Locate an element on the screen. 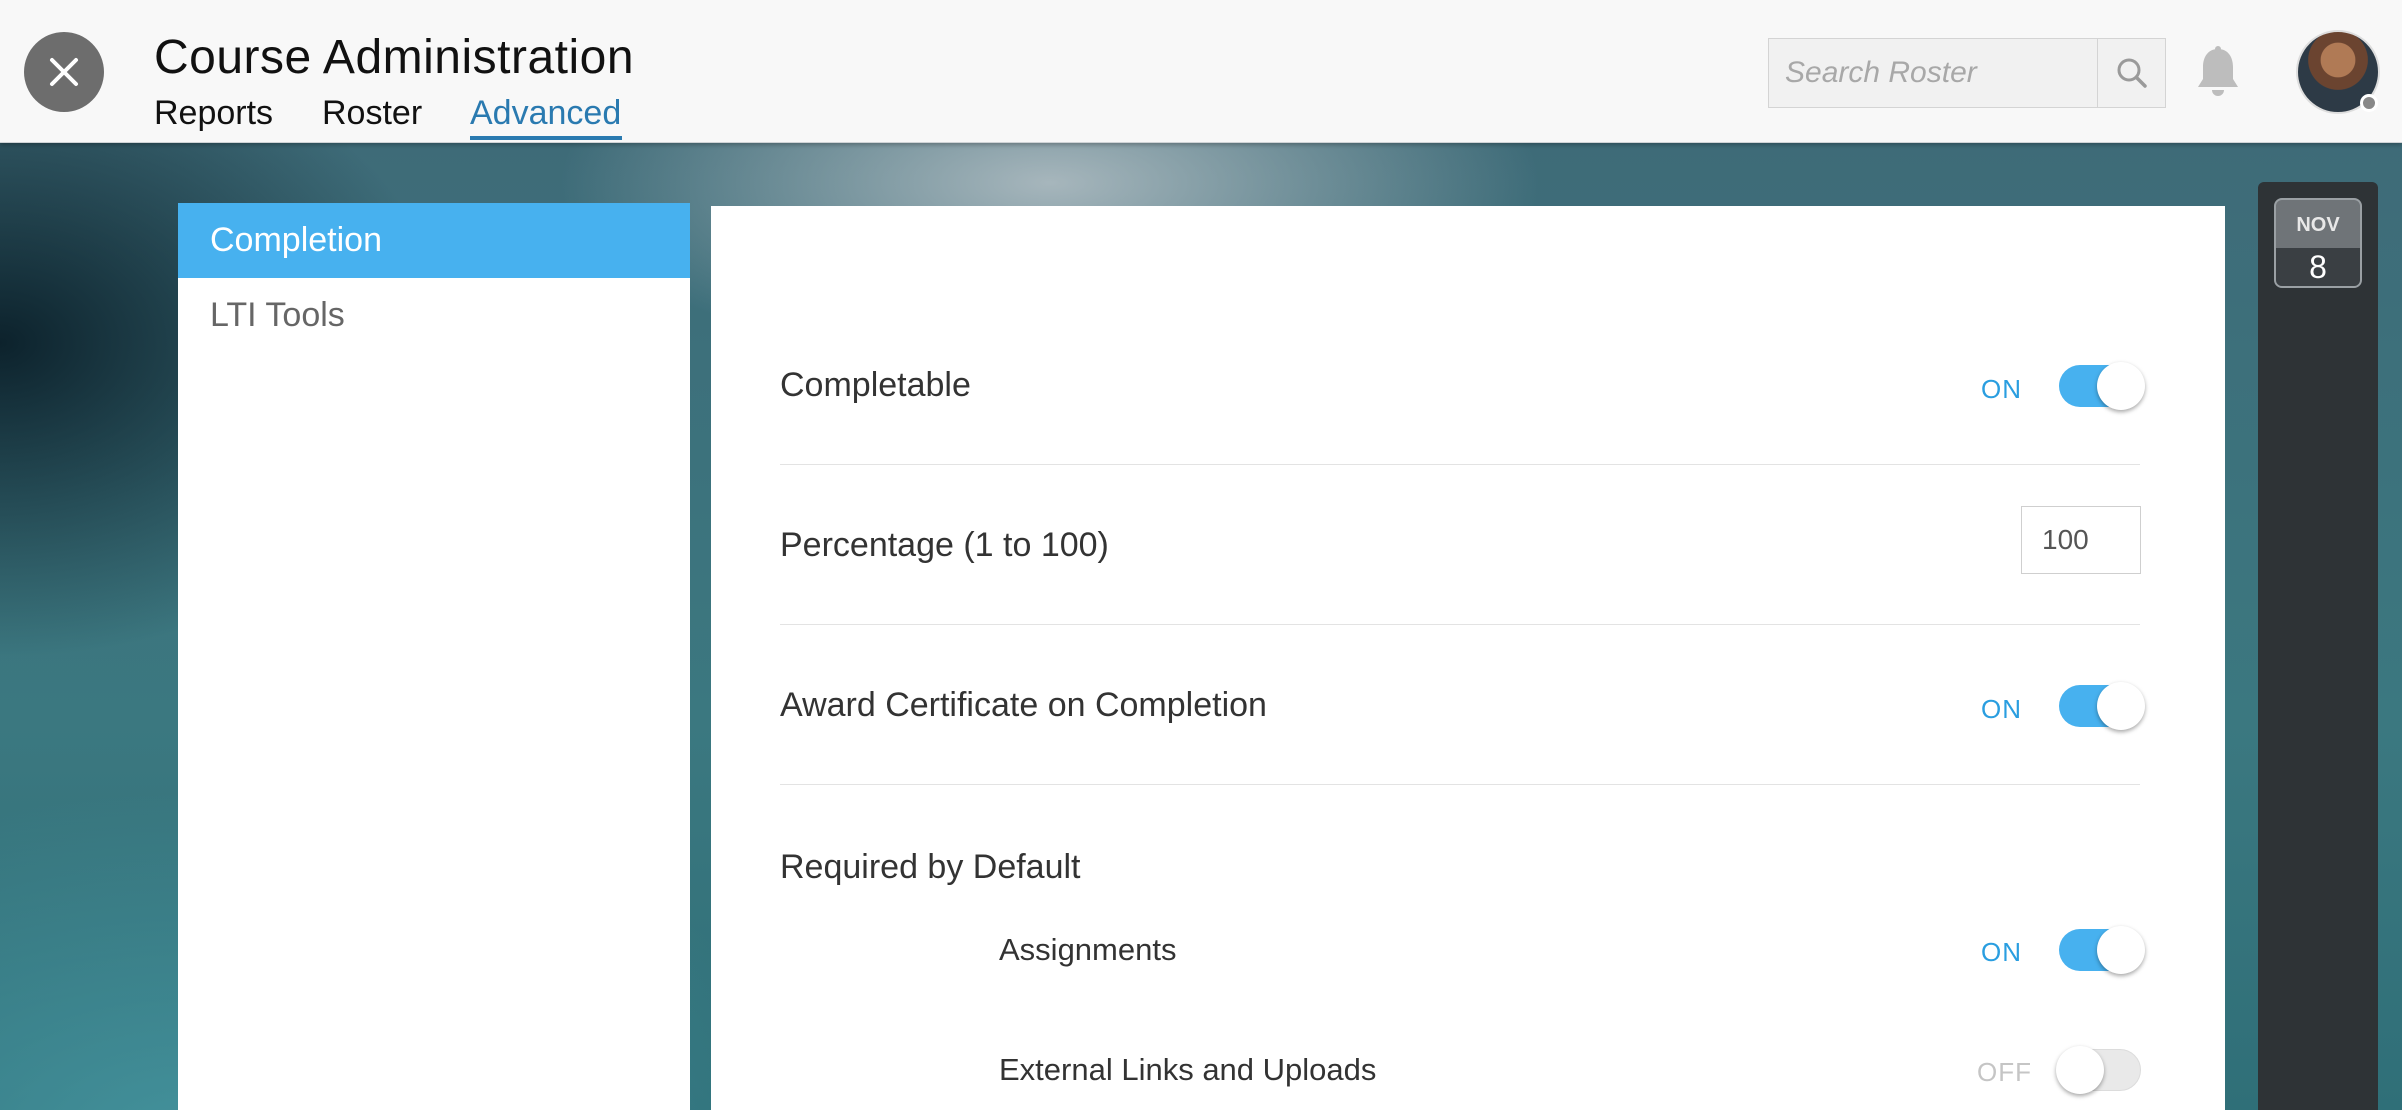  sidebar-item-completion: Completion is located at coordinates (434, 240).